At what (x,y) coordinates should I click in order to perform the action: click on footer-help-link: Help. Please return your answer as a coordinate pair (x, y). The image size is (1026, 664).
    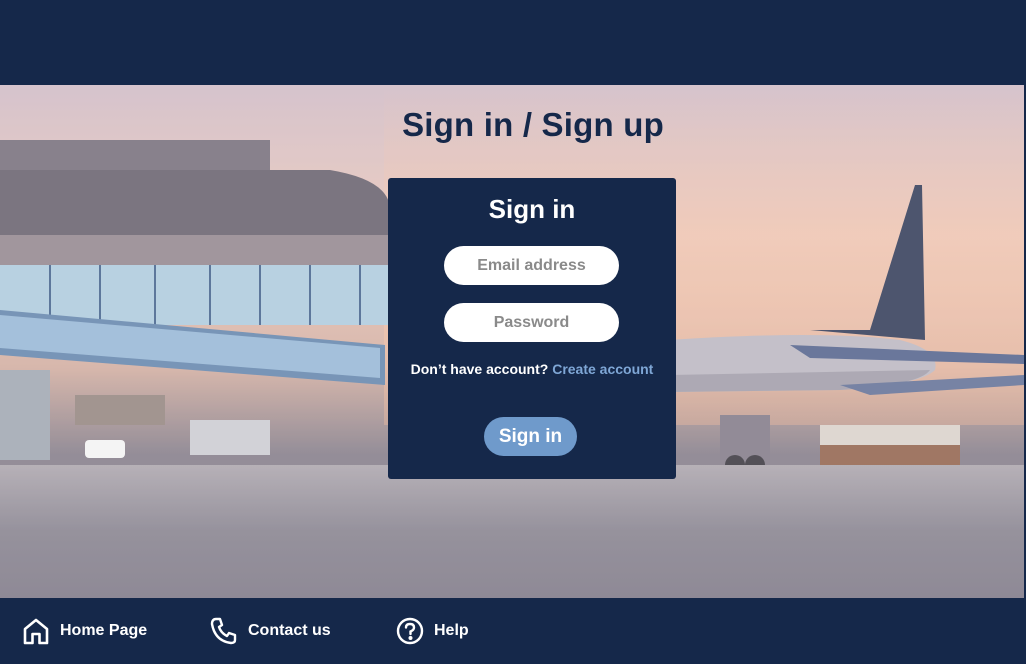
    Looking at the image, I should click on (432, 631).